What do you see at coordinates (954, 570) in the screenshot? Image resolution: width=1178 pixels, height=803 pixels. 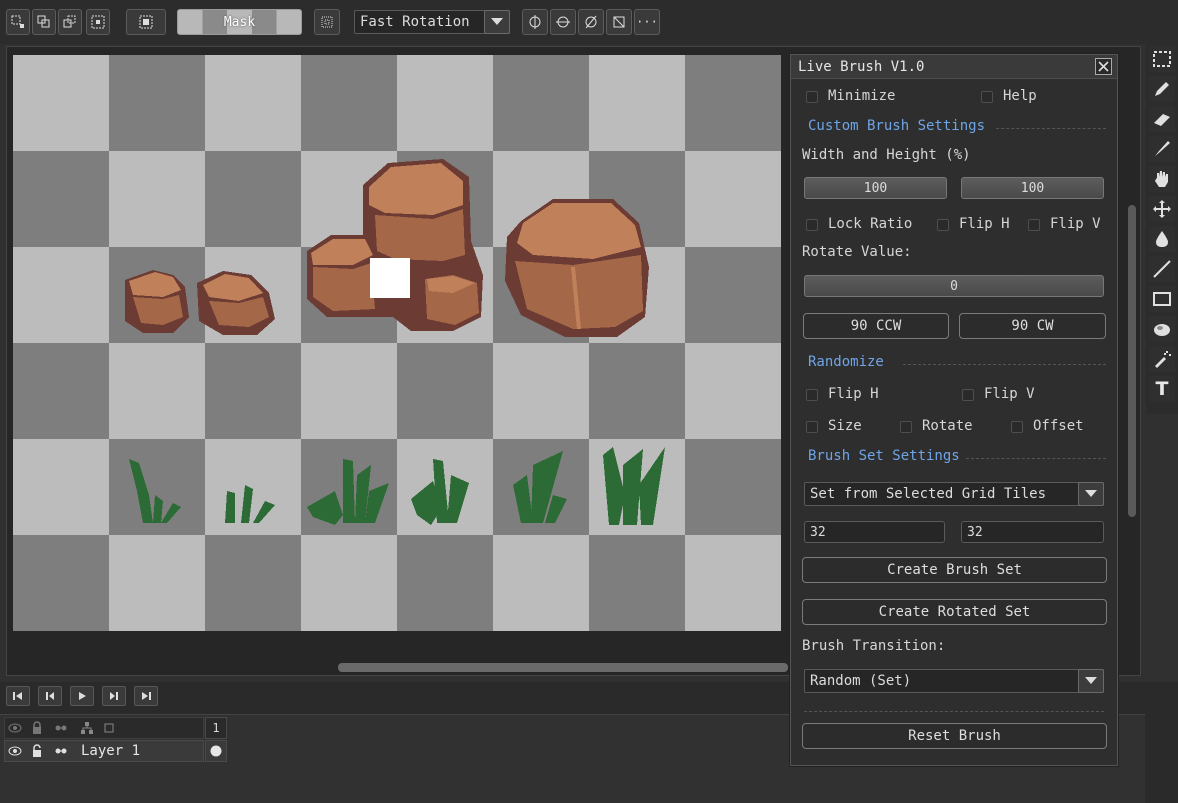 I see `create-brush-set-button: Create Brush Set` at bounding box center [954, 570].